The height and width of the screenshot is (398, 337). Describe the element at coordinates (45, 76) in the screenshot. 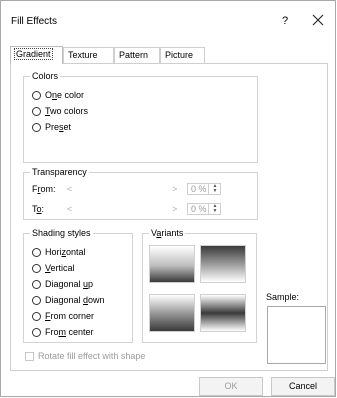

I see `colors-group-title: Colors` at that location.